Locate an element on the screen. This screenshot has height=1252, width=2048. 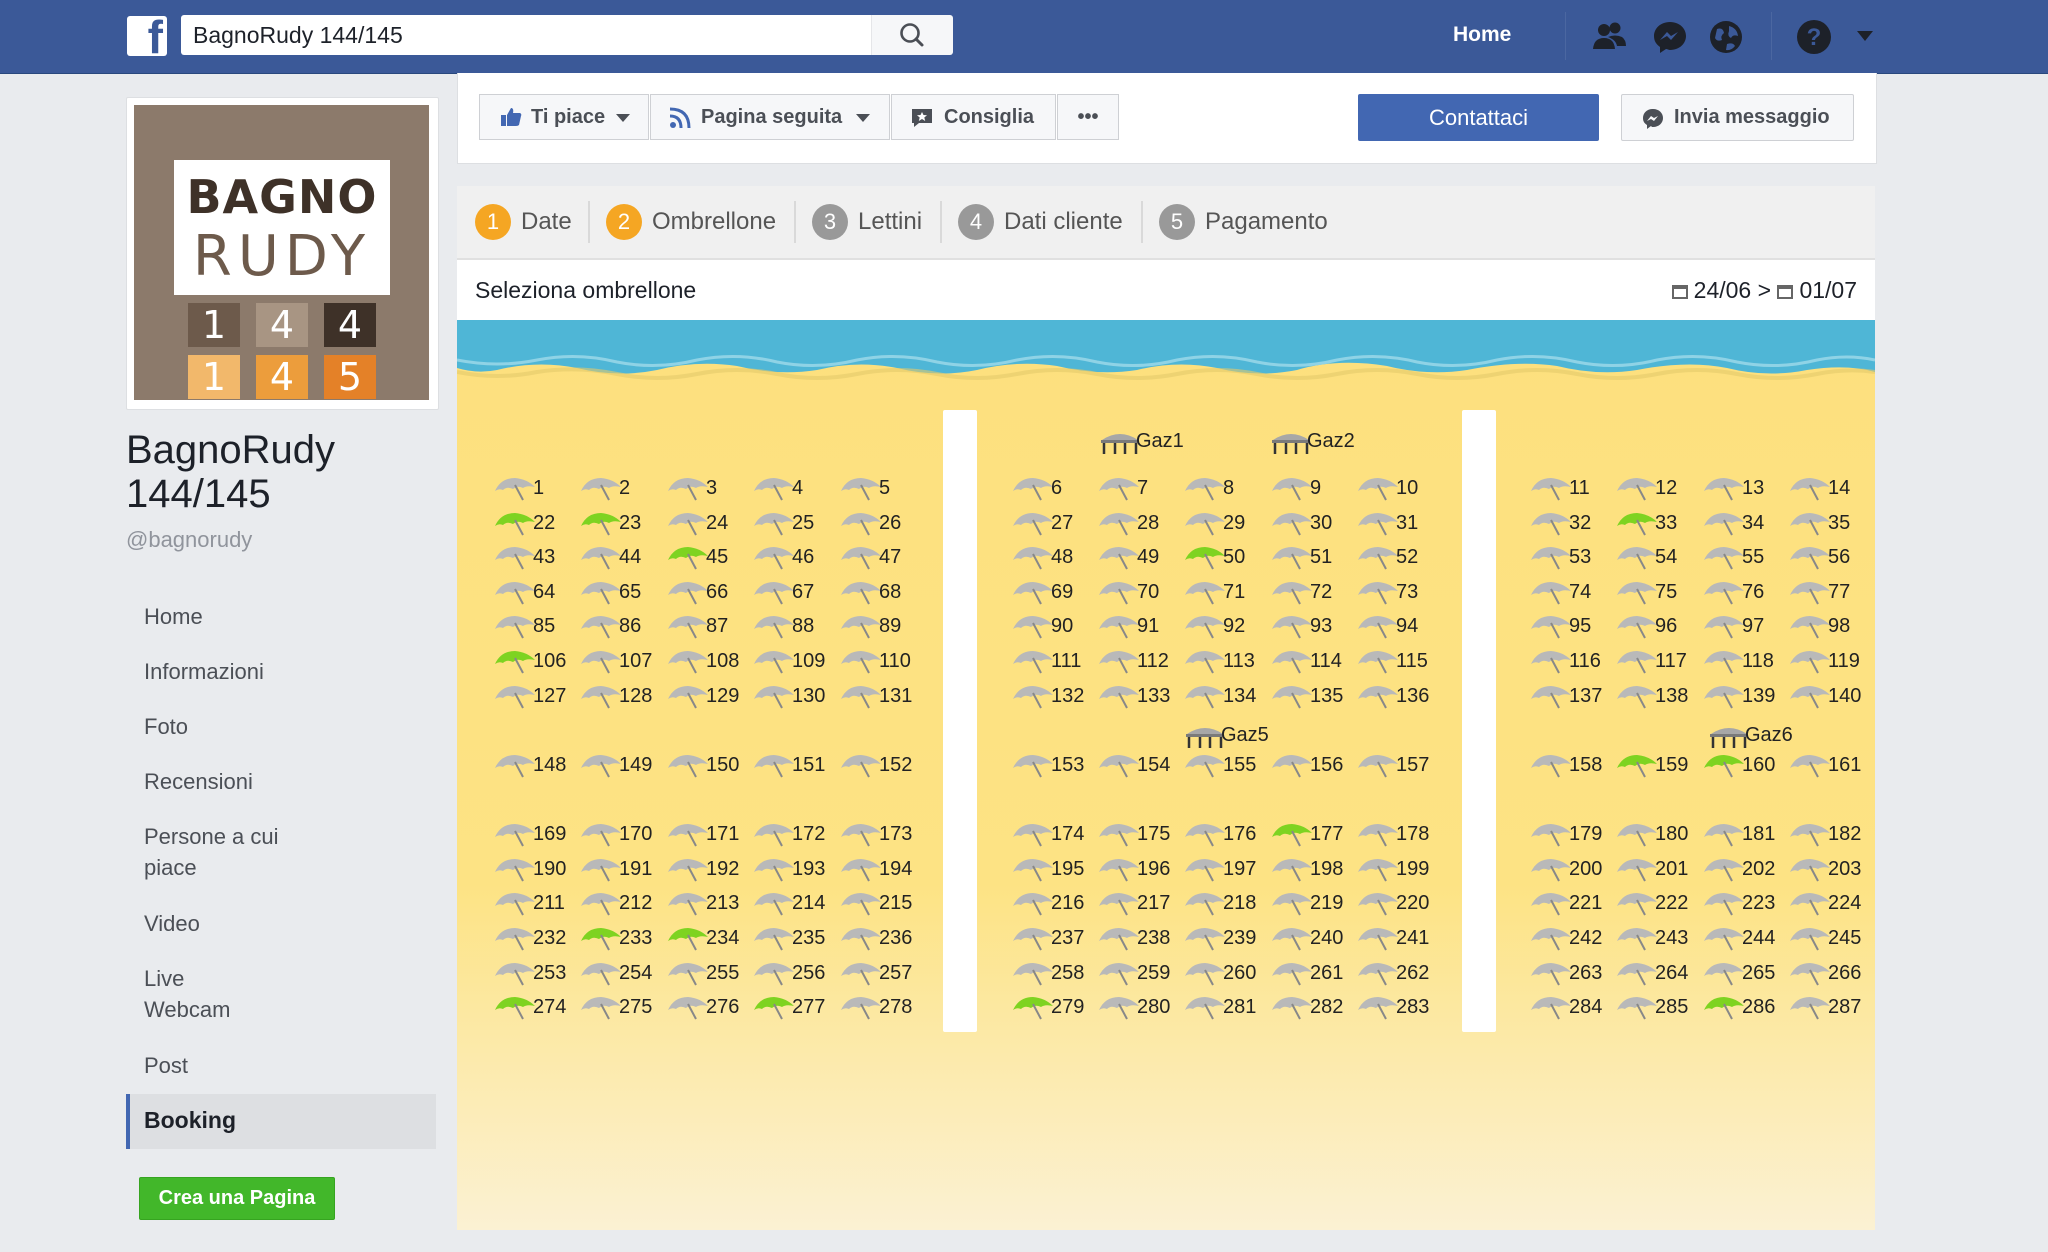
umbrella-4: 4 is located at coordinates (793, 488).